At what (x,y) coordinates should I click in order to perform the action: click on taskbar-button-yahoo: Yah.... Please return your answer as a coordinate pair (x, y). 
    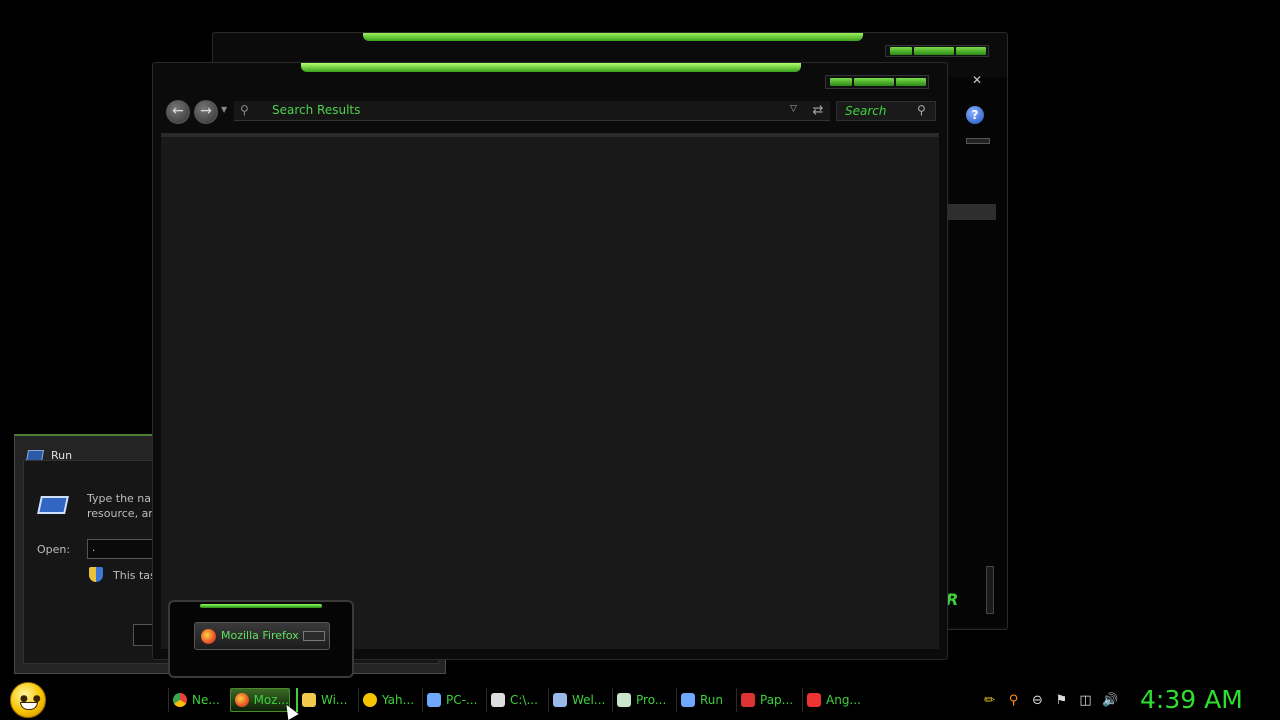
    Looking at the image, I should click on (388, 700).